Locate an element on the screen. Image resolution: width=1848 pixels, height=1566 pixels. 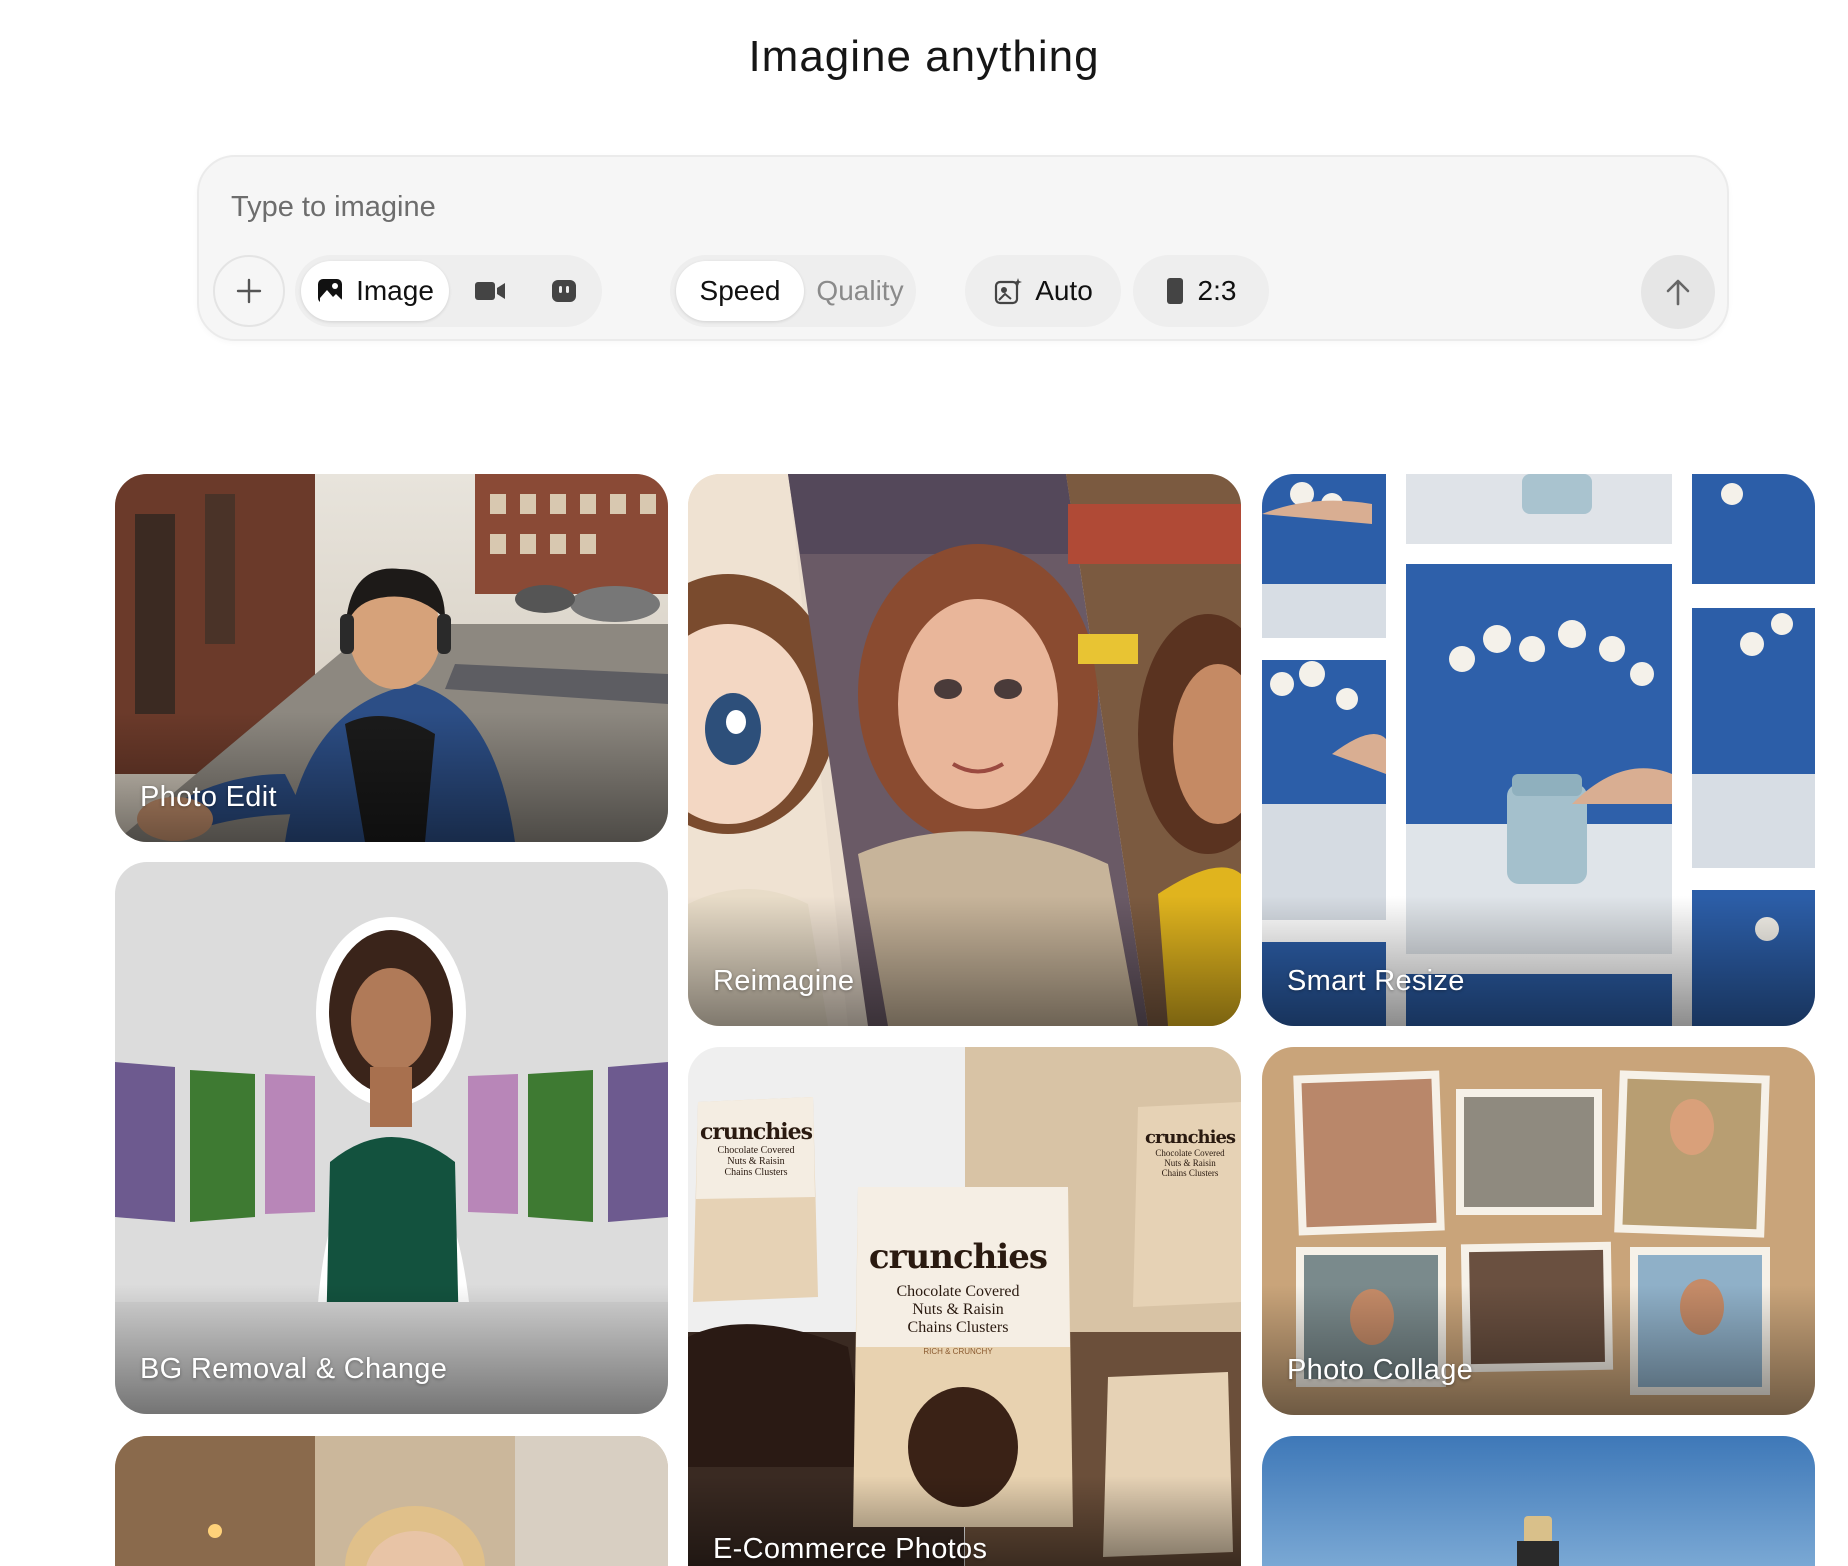
product-thumbnail is located at coordinates (1538, 1501).